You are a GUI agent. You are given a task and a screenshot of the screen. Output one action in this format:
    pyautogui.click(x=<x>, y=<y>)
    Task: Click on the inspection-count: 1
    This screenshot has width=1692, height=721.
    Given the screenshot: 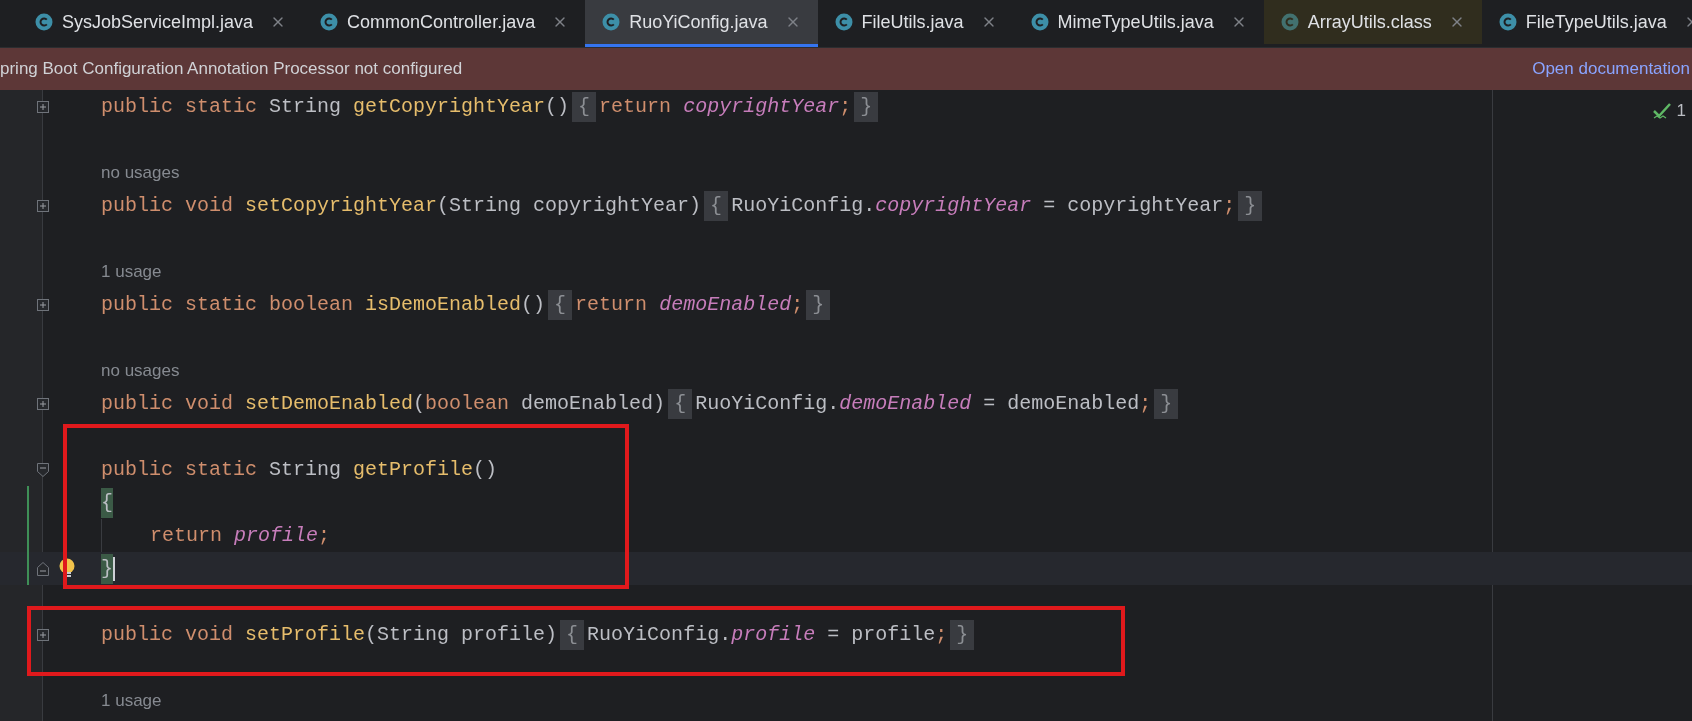 What is the action you would take?
    pyautogui.click(x=1681, y=111)
    